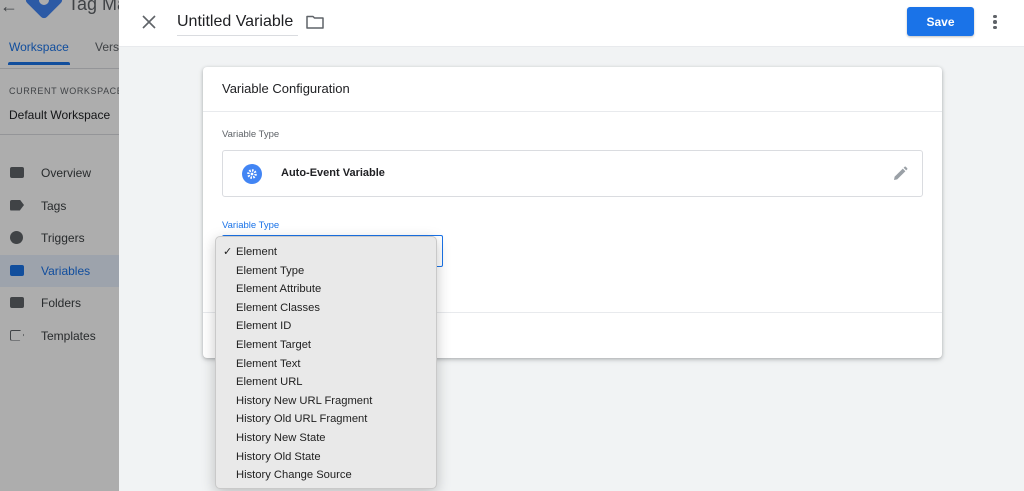  Describe the element at coordinates (326, 382) in the screenshot. I see `dropdown-option: Element URL` at that location.